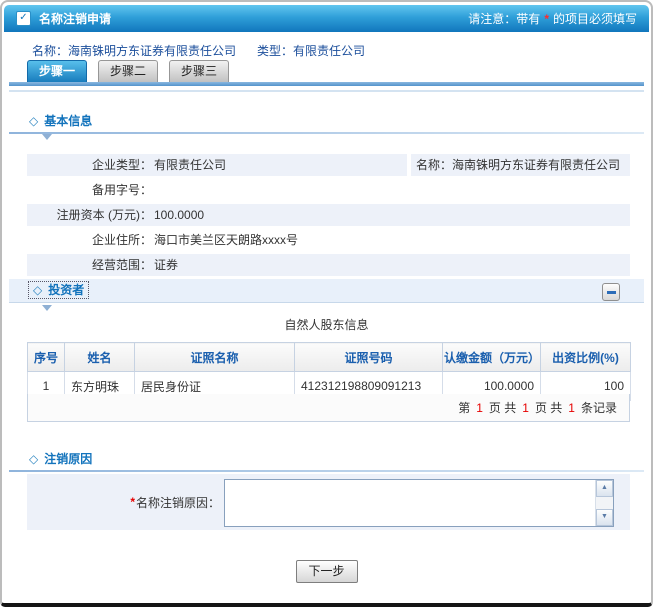 This screenshot has height=607, width=653. I want to click on info-row-business-scope: 经营范围： 证券, so click(328, 265).